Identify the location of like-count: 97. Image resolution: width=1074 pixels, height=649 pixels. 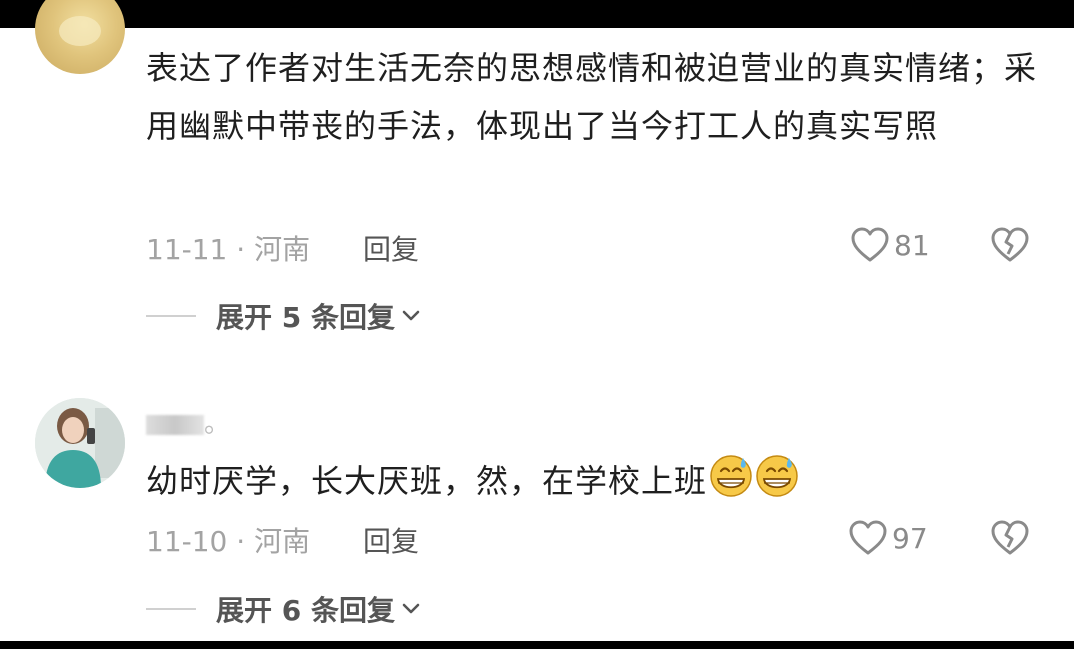
(910, 538).